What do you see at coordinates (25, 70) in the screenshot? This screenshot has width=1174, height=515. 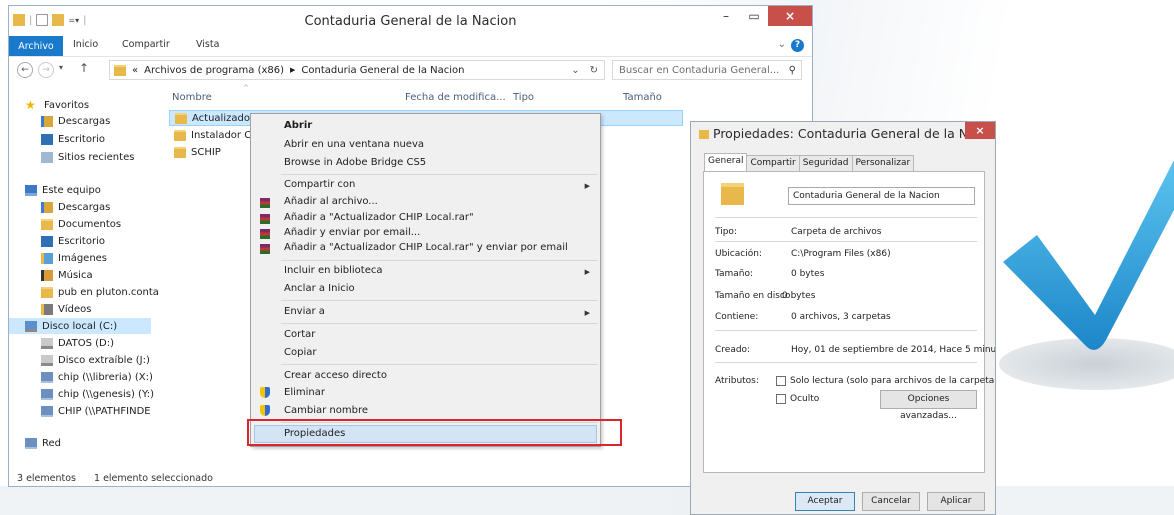 I see `back-button: ←` at bounding box center [25, 70].